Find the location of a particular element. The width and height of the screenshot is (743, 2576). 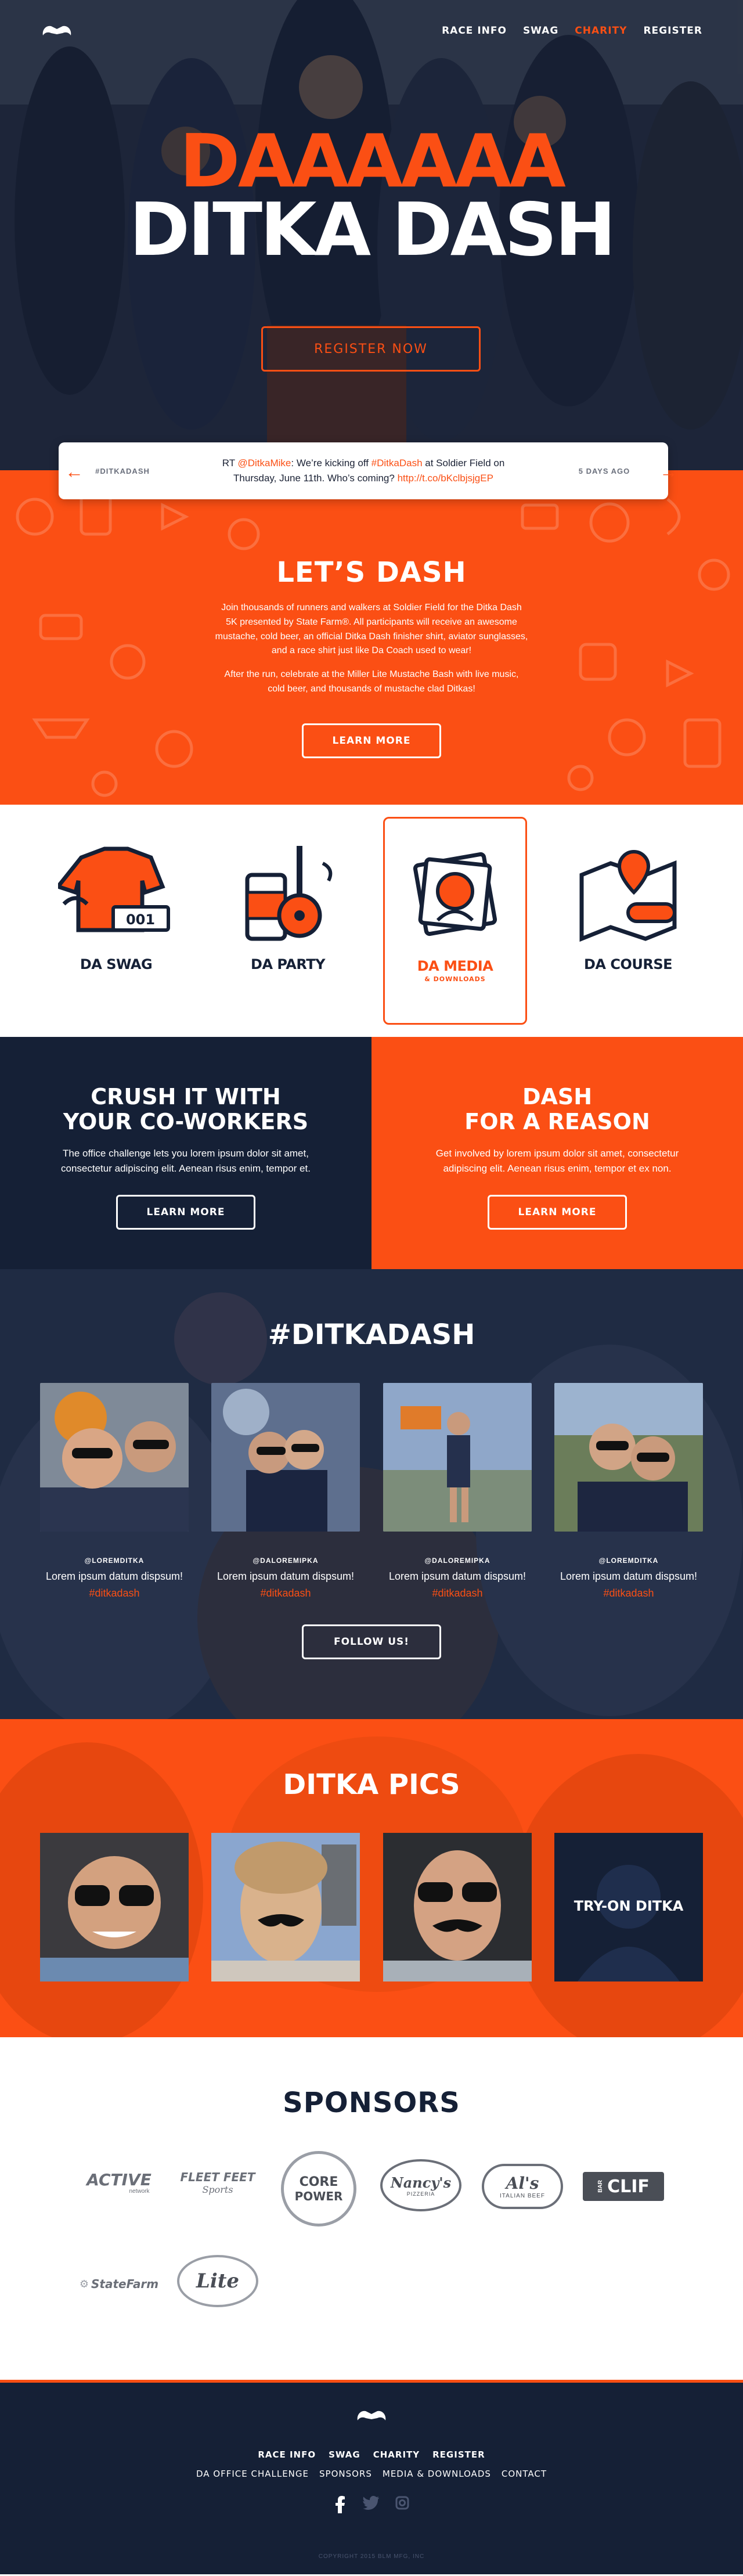

tile-da-party-label: DA PARTY is located at coordinates (288, 964).